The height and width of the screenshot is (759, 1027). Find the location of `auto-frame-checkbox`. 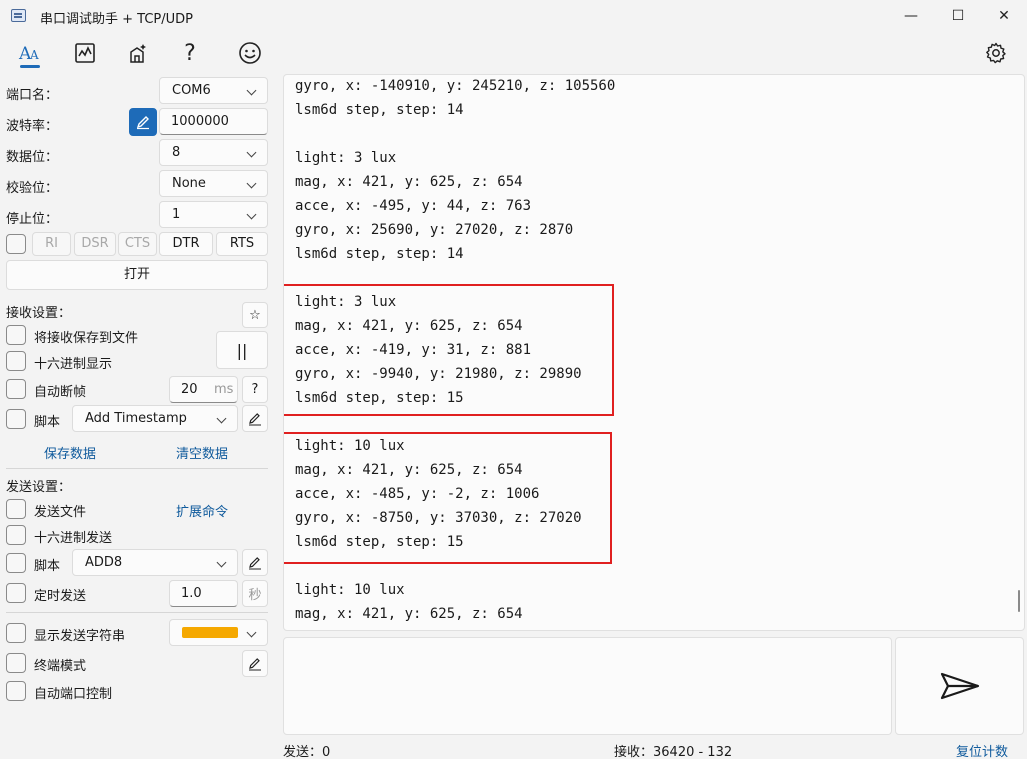

auto-frame-checkbox is located at coordinates (16, 389).